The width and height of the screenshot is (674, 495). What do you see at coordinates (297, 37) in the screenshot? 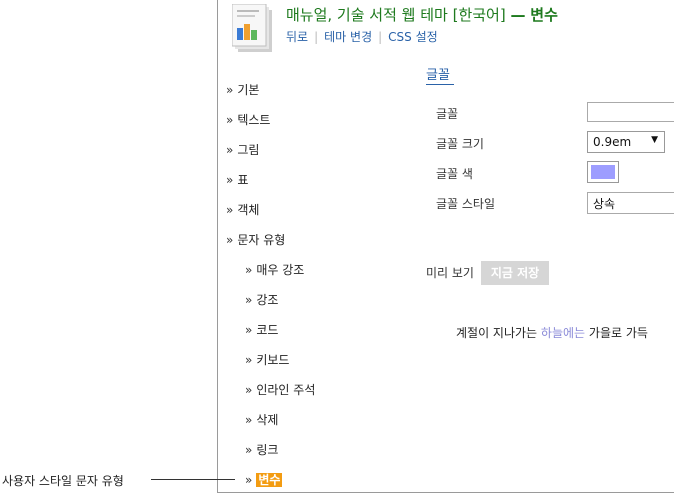
I see `back-link: 뒤로` at bounding box center [297, 37].